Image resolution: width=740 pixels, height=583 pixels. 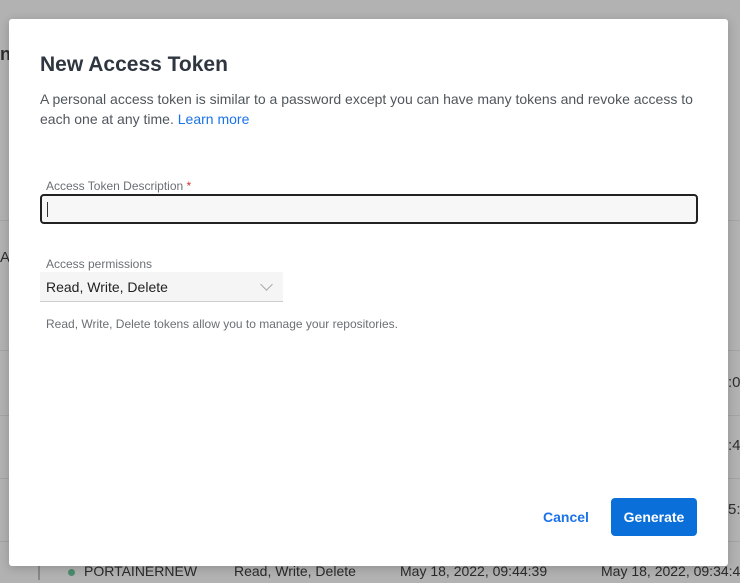 I want to click on access-permissions-select: Read, Write, Delete, so click(x=161, y=287).